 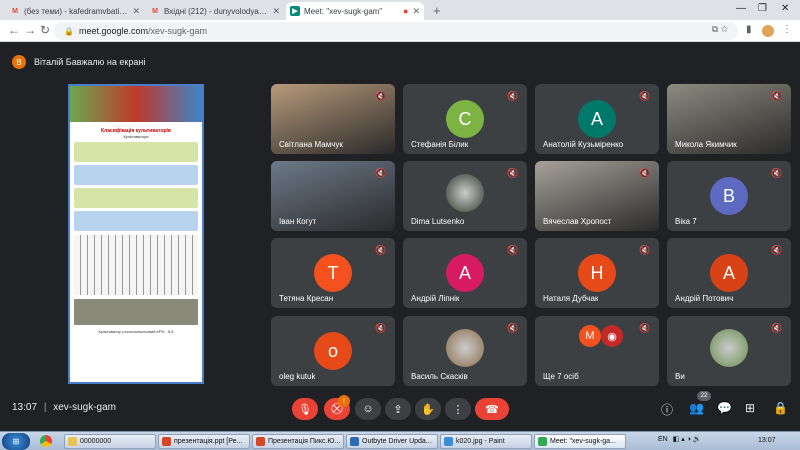 I want to click on participant-tile: А 🔇 Андрій Потович, so click(x=729, y=273).